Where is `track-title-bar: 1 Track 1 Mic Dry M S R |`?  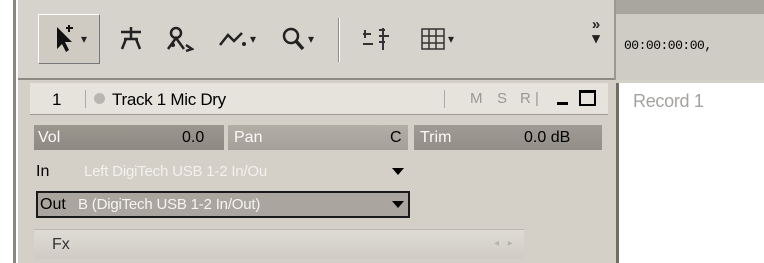
track-title-bar: 1 Track 1 Mic Dry M S R | is located at coordinates (319, 99).